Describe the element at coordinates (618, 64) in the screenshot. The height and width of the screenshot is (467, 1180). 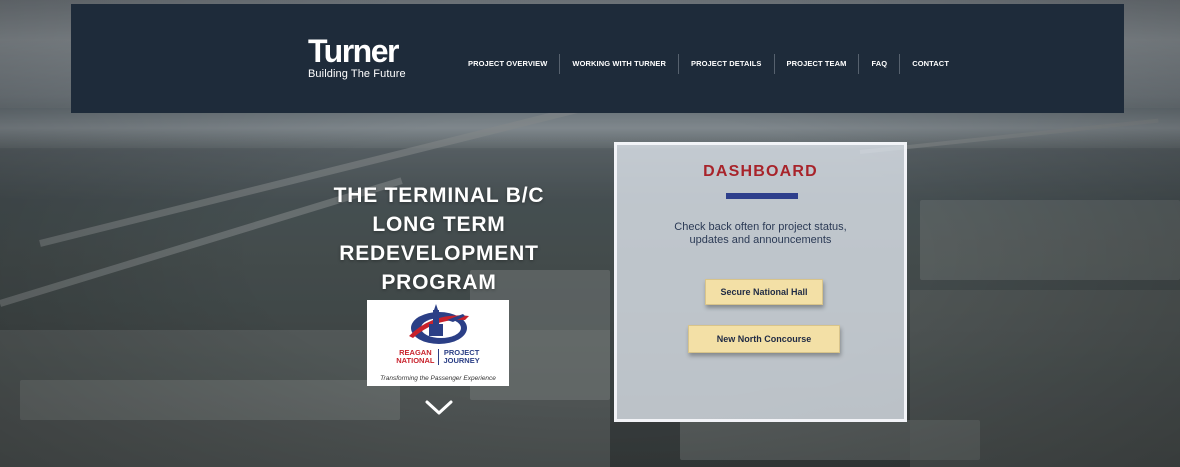
I see `nav-working-with-turner: WORKING WITH TURNER` at that location.